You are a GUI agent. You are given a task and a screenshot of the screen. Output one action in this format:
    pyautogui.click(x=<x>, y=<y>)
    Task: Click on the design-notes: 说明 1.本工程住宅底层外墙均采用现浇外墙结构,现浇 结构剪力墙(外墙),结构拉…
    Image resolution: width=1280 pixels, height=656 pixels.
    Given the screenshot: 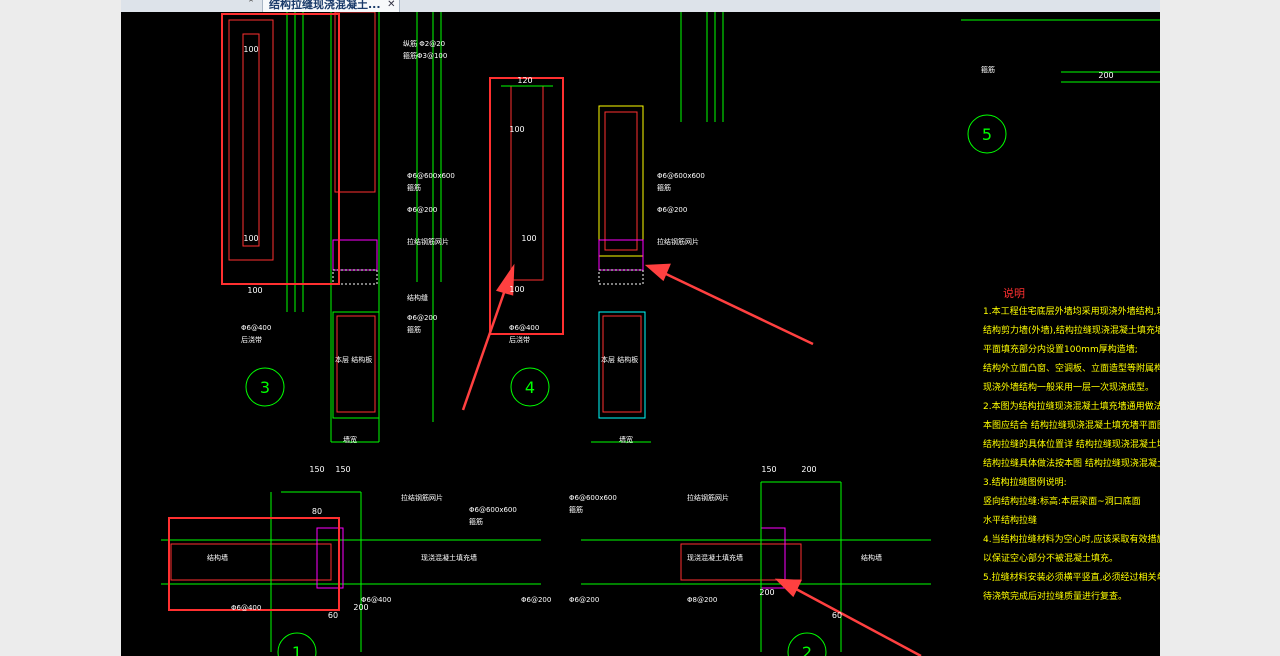 What is the action you would take?
    pyautogui.click(x=1071, y=445)
    